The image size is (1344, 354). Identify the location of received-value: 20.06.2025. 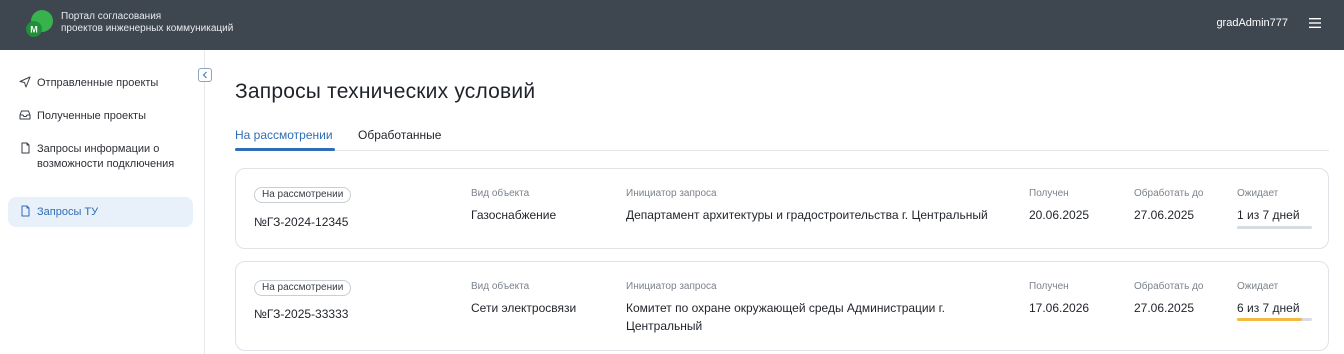
(1059, 215).